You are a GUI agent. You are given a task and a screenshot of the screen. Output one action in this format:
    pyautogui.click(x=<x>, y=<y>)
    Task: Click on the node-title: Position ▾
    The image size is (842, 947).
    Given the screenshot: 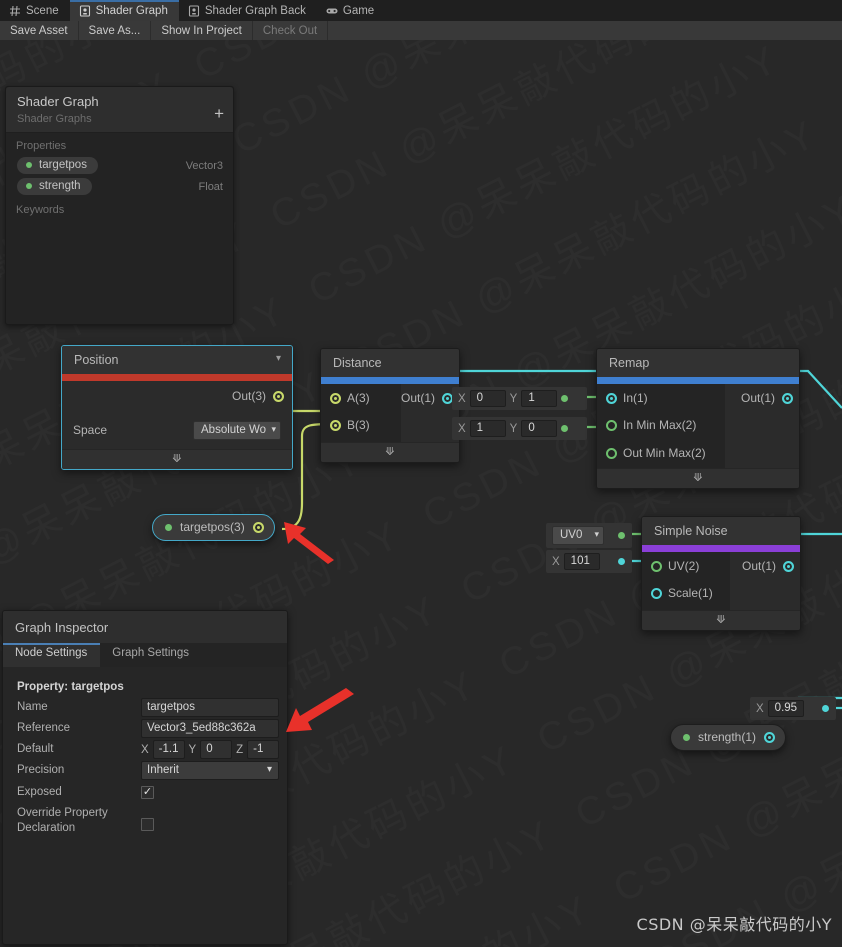 What is the action you would take?
    pyautogui.click(x=177, y=360)
    